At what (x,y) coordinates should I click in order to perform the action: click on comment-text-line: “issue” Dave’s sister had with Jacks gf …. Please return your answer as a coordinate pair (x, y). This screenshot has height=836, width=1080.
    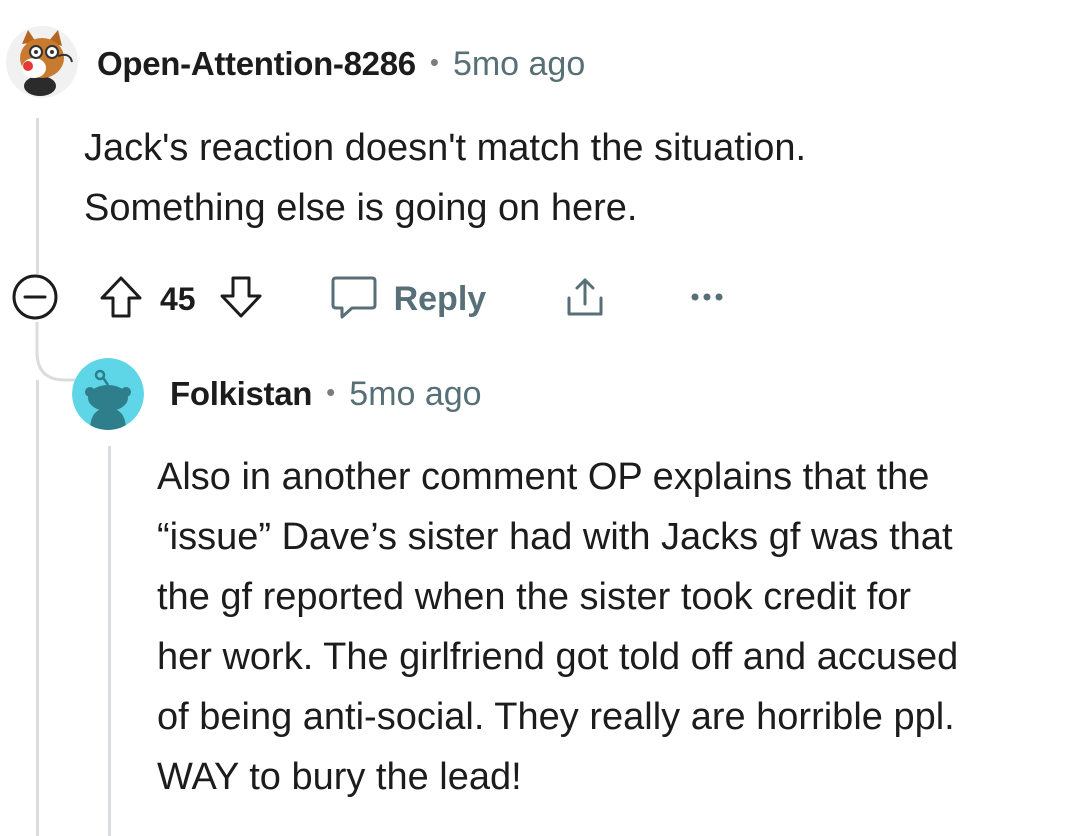
    Looking at the image, I should click on (555, 537).